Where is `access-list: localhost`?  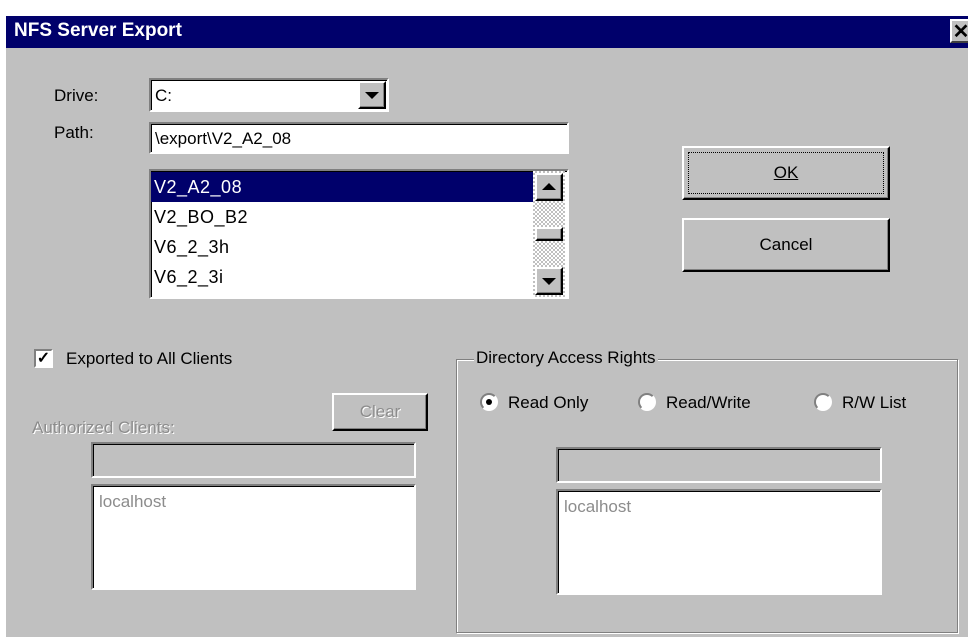
access-list: localhost is located at coordinates (719, 542).